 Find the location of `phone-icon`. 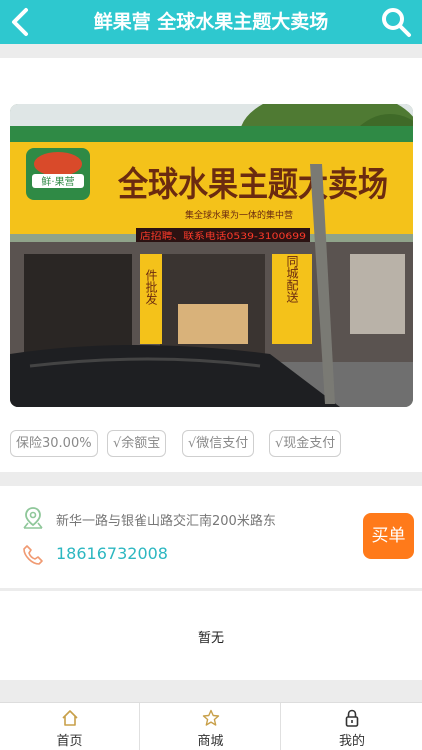

phone-icon is located at coordinates (33, 555).